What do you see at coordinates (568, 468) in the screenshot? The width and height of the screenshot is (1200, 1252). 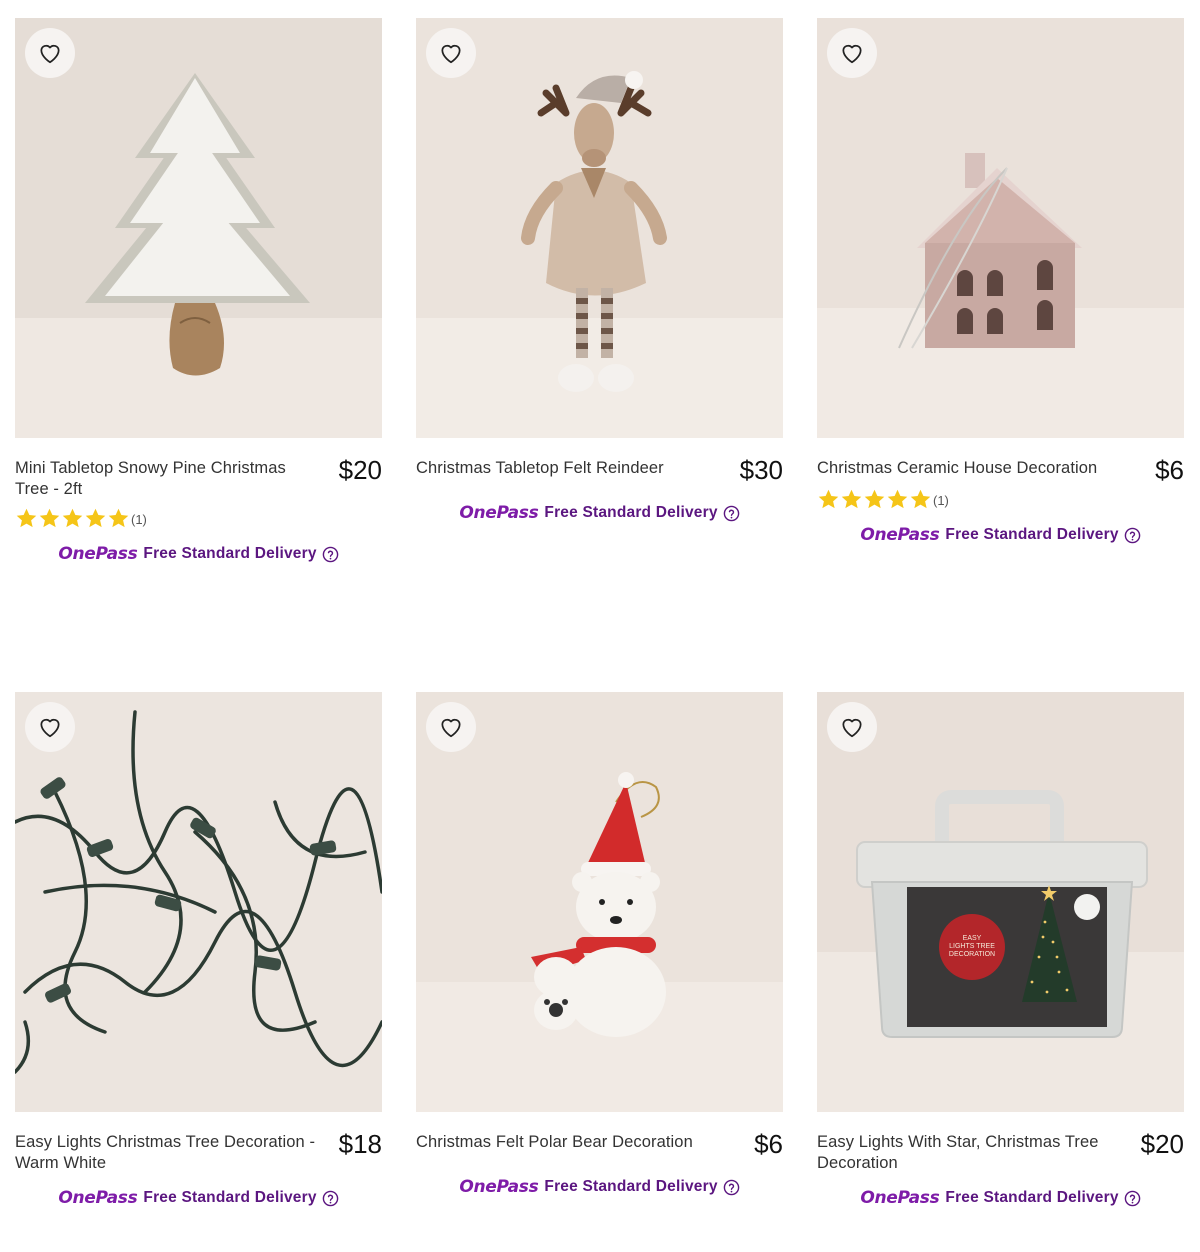 I see `product-title: Christmas Tabletop Felt Reindeer` at bounding box center [568, 468].